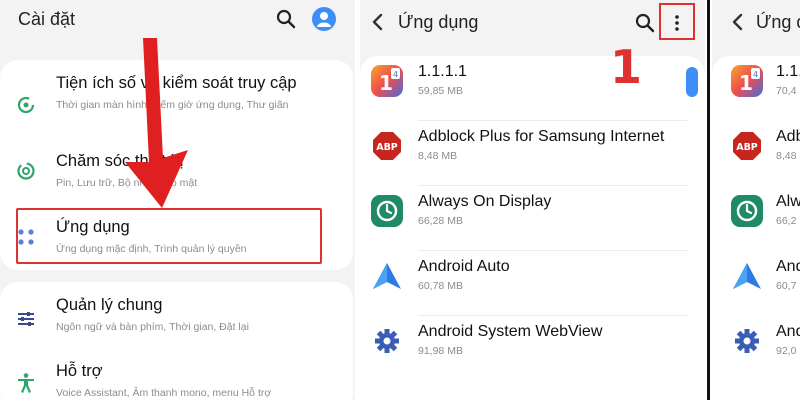  I want to click on panel-divider, so click(708, 200).